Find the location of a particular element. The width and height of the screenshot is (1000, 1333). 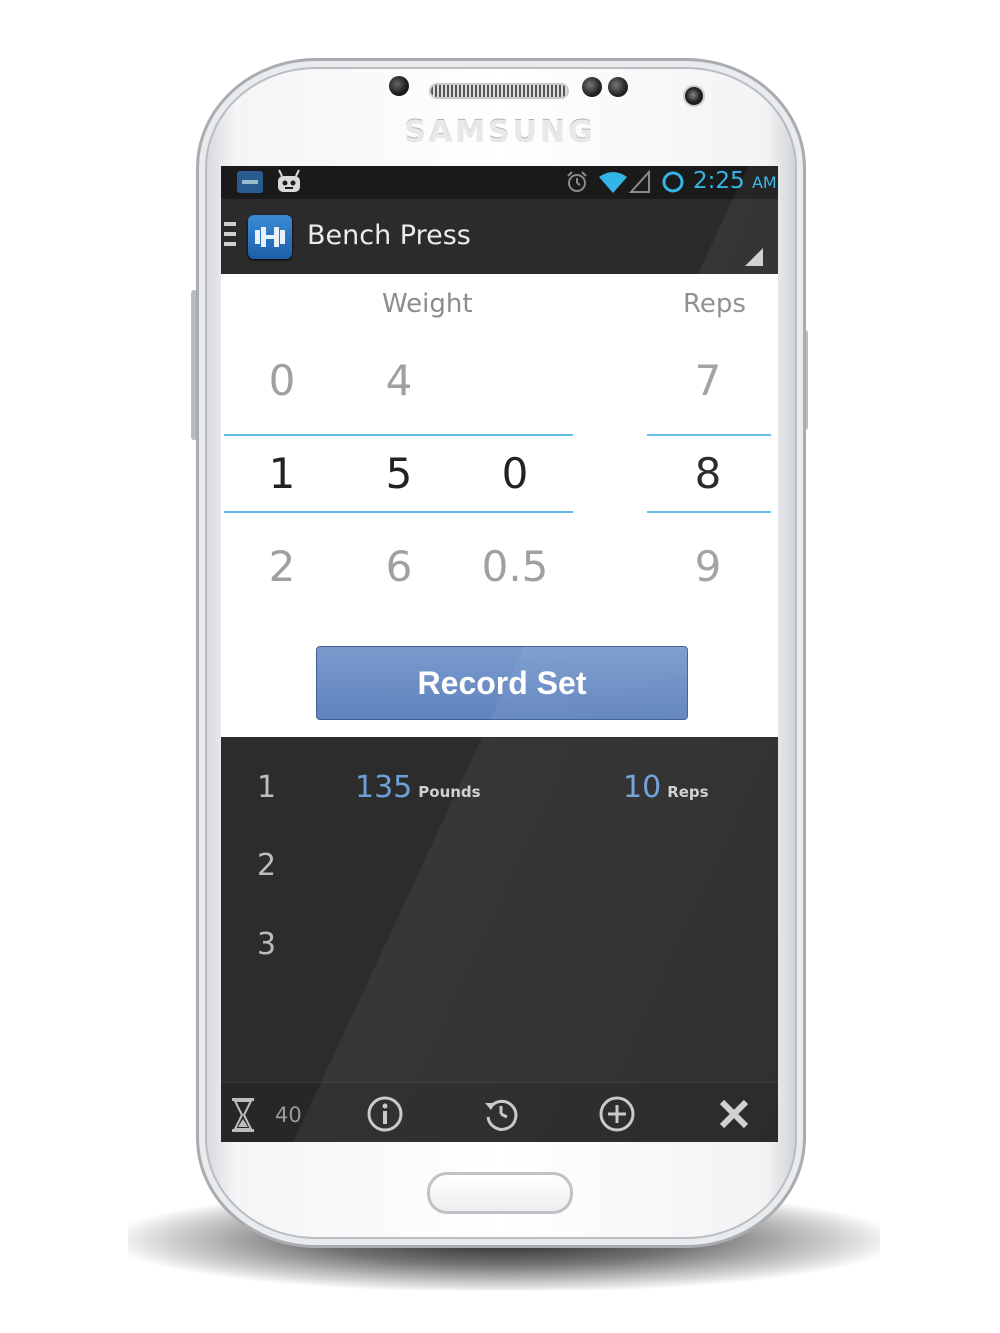

status-bar: 2:25 AM is located at coordinates (499, 182).